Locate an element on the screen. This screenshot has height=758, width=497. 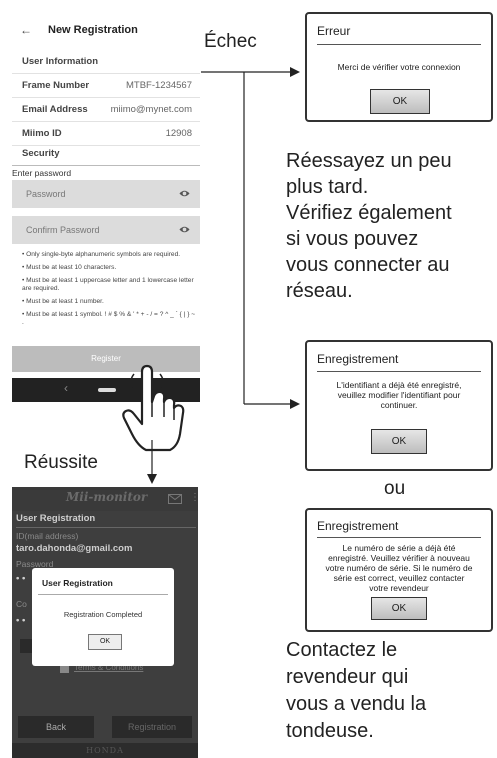
dialog-message-line: continuer. is located at coordinates (399, 405).